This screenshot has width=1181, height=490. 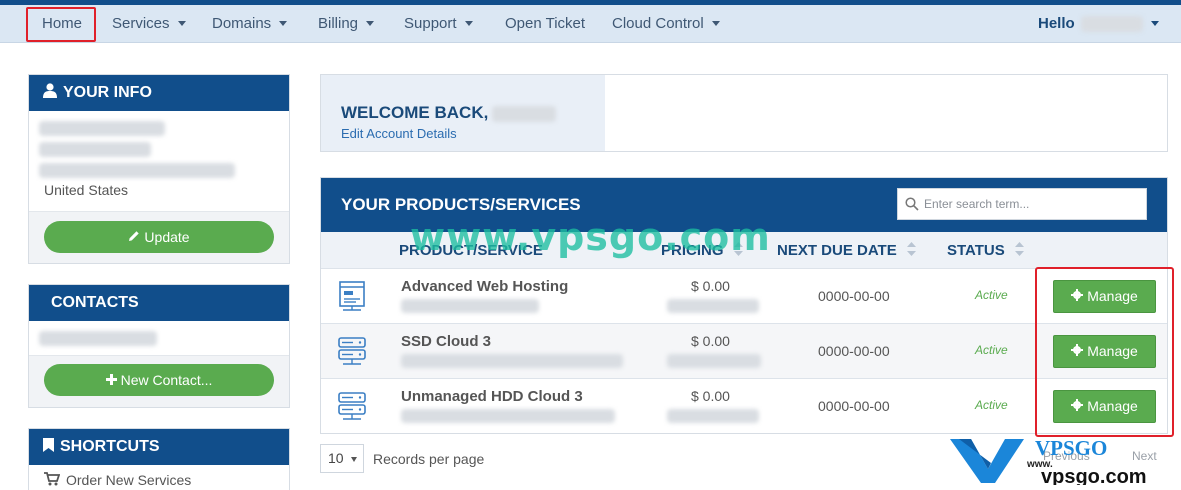 I want to click on pagination-previous: Previous, so click(x=1066, y=456).